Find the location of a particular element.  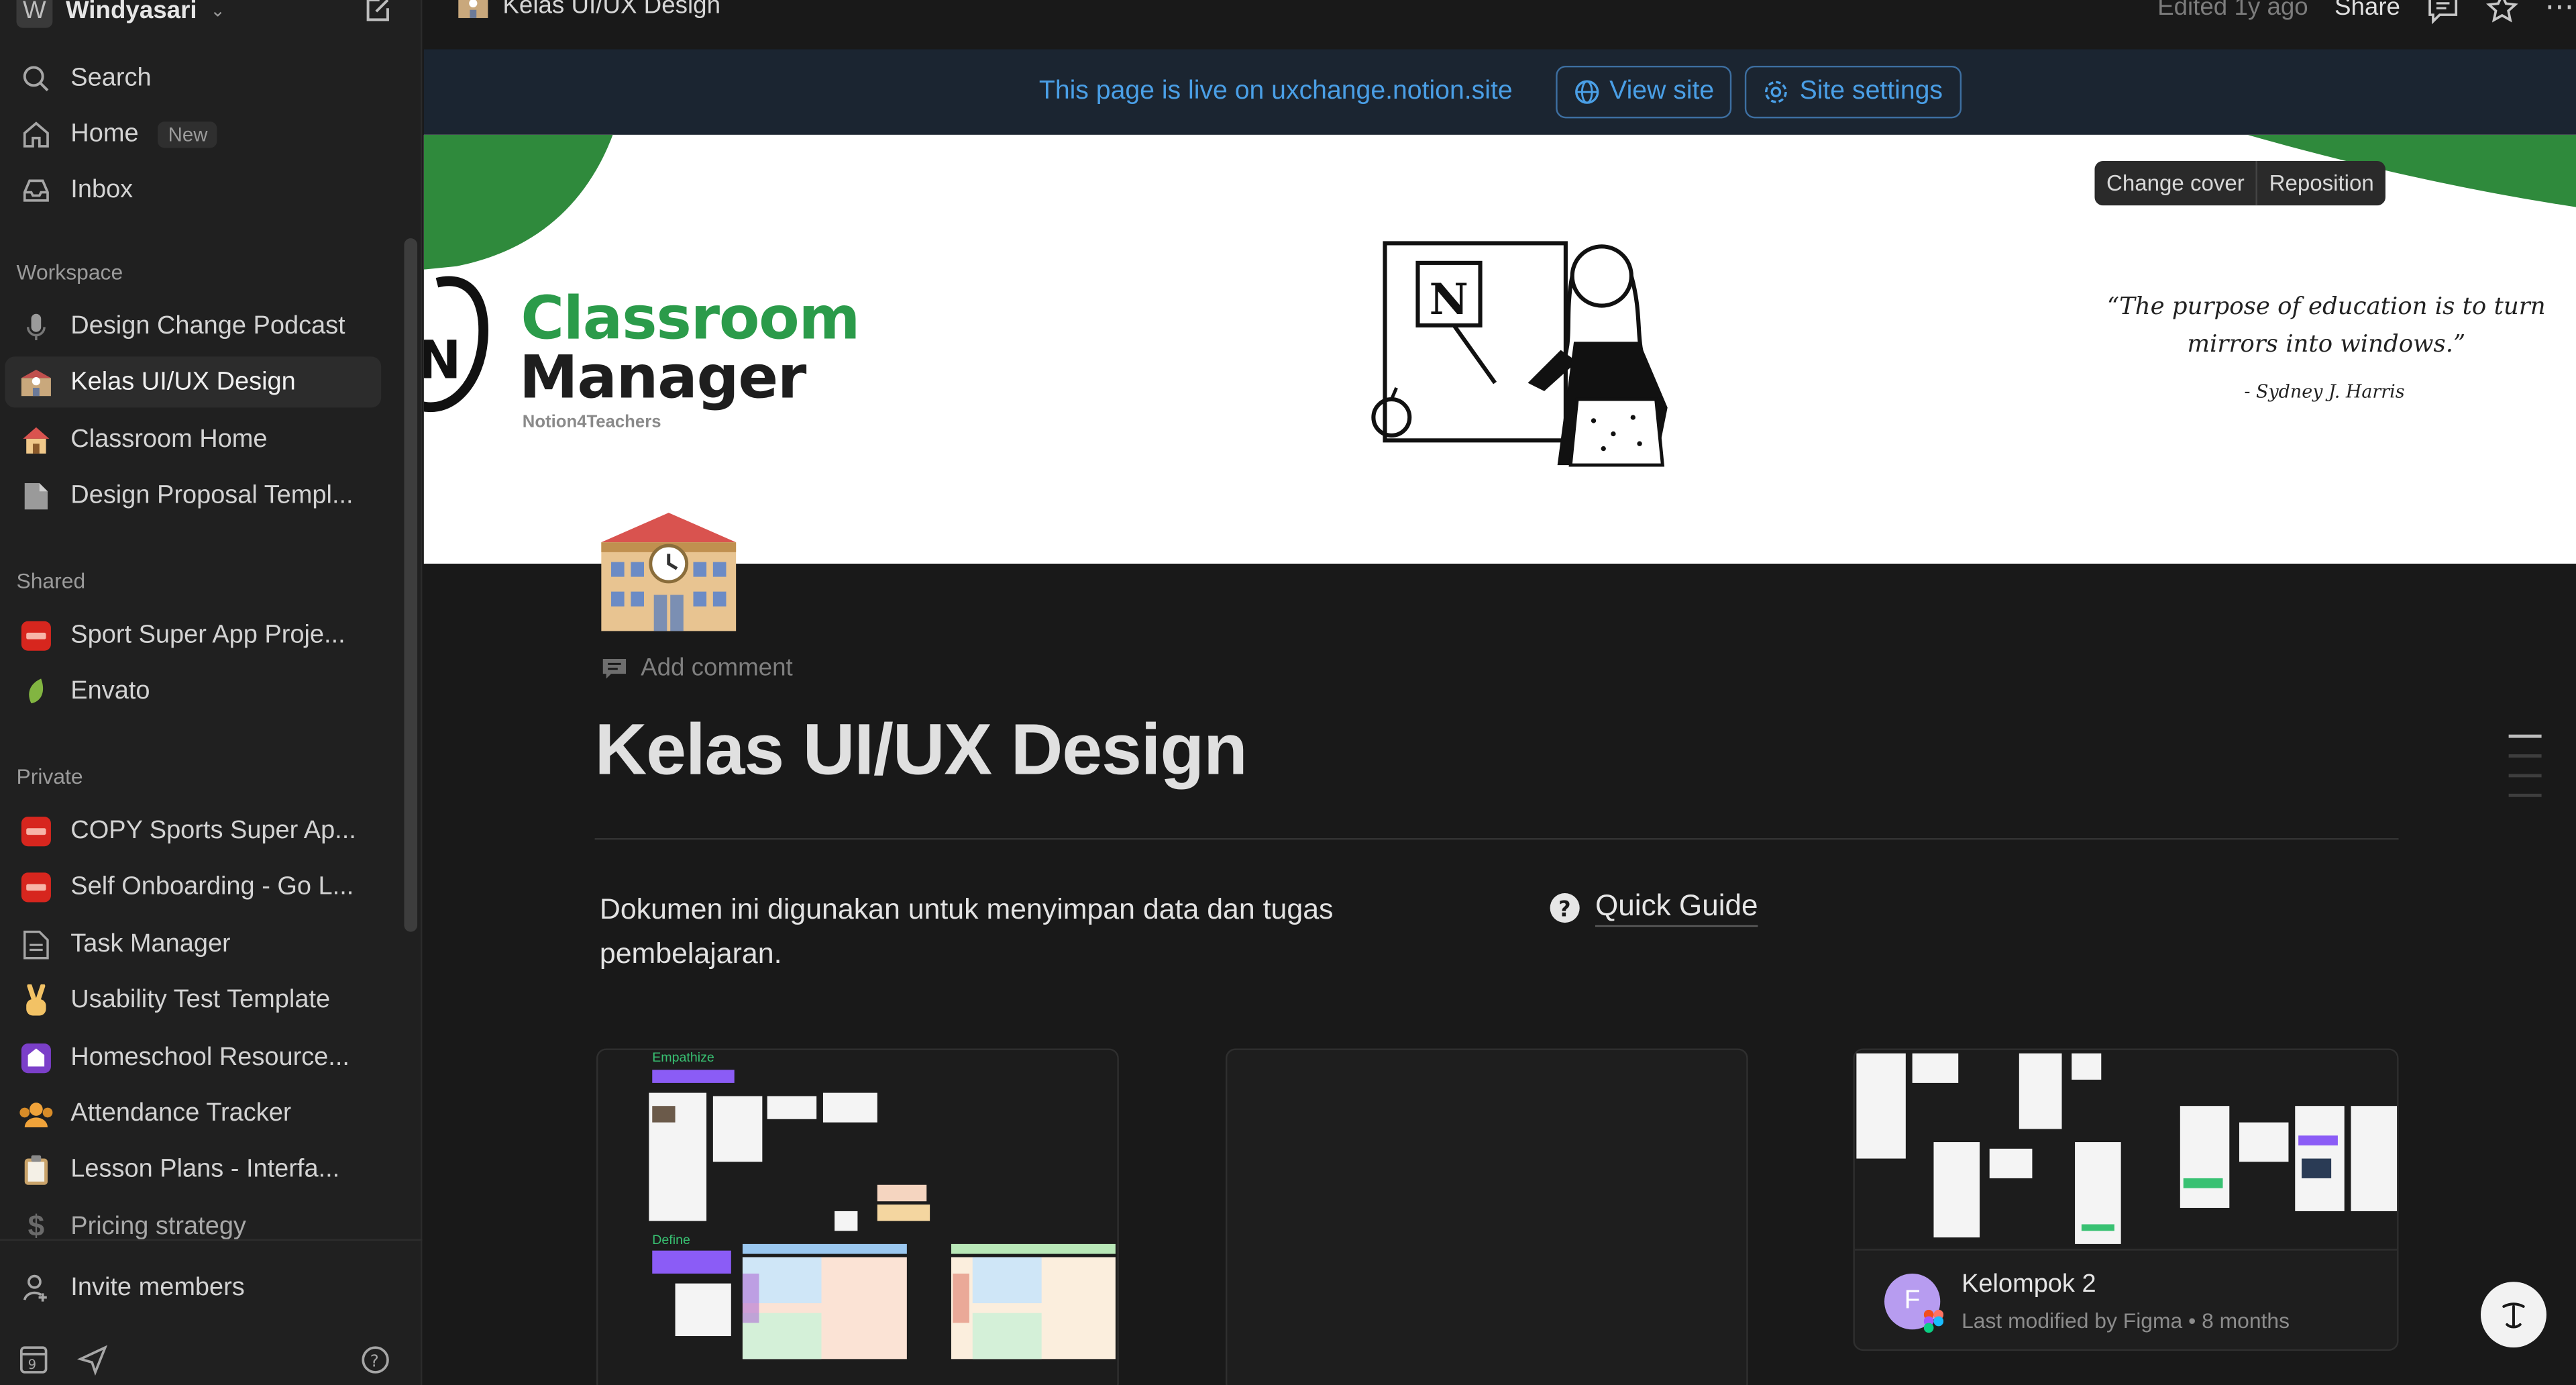

send-icon is located at coordinates (93, 1360).